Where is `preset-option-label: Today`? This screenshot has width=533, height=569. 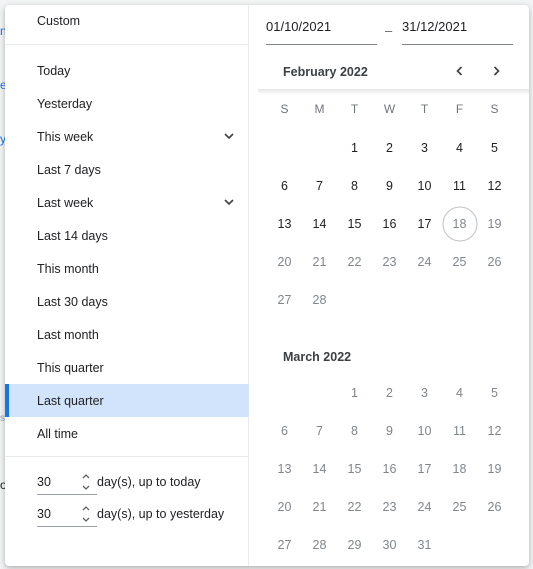
preset-option-label: Today is located at coordinates (54, 70).